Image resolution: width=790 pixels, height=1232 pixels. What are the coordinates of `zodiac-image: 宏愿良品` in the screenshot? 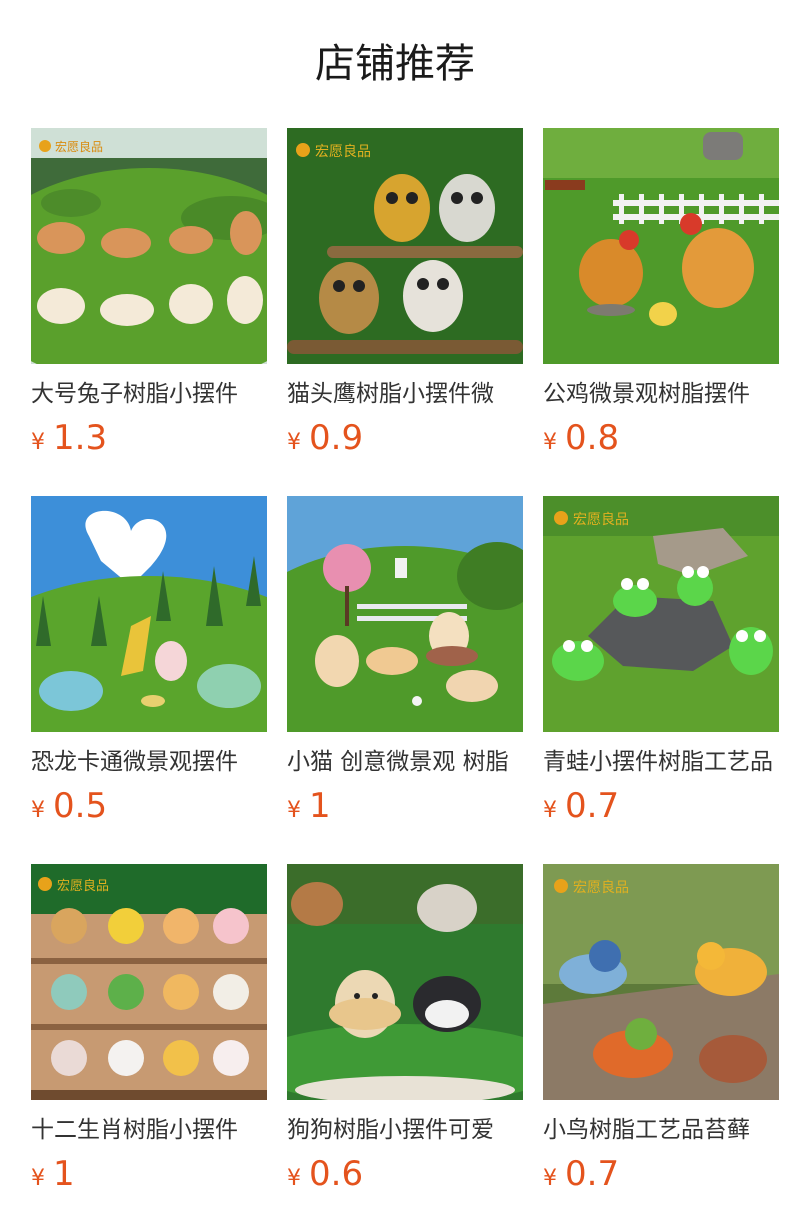 It's located at (149, 982).